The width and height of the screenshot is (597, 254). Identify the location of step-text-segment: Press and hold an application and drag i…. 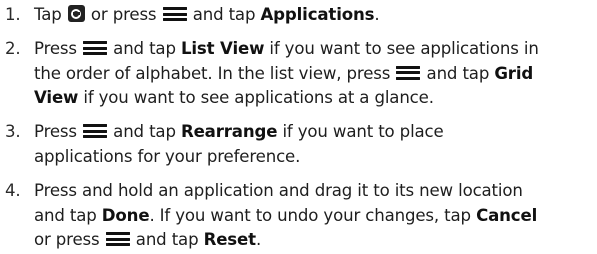
(278, 190).